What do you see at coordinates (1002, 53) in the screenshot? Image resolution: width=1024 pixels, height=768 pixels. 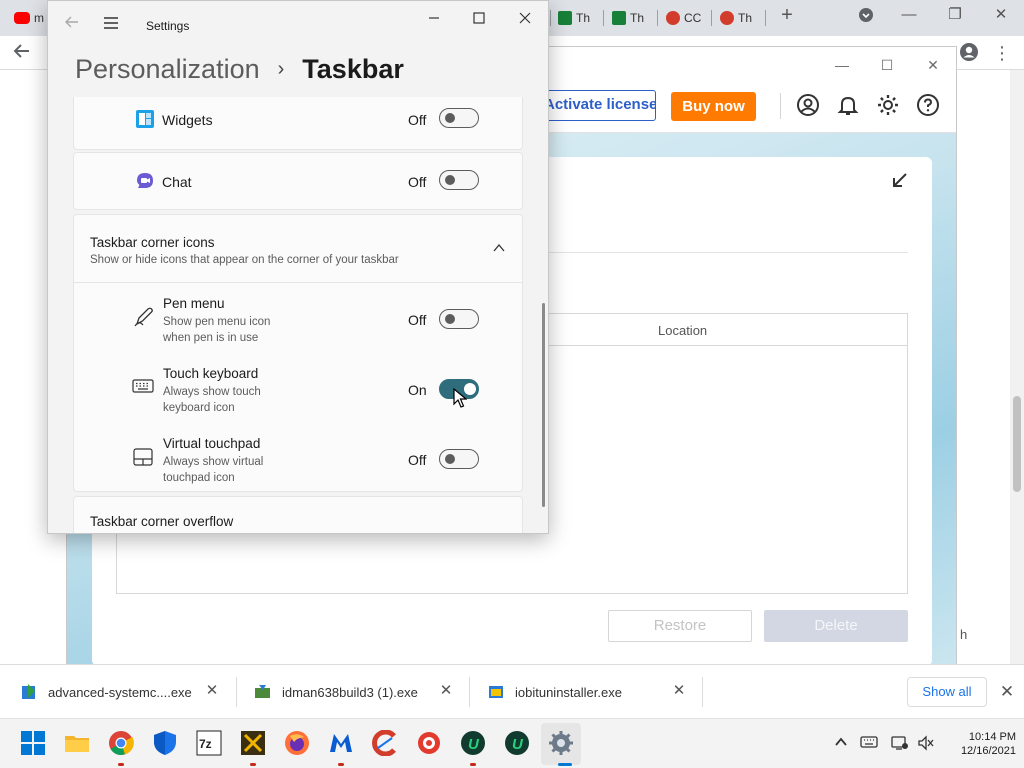 I see `browser-menu-icon: ⋮` at bounding box center [1002, 53].